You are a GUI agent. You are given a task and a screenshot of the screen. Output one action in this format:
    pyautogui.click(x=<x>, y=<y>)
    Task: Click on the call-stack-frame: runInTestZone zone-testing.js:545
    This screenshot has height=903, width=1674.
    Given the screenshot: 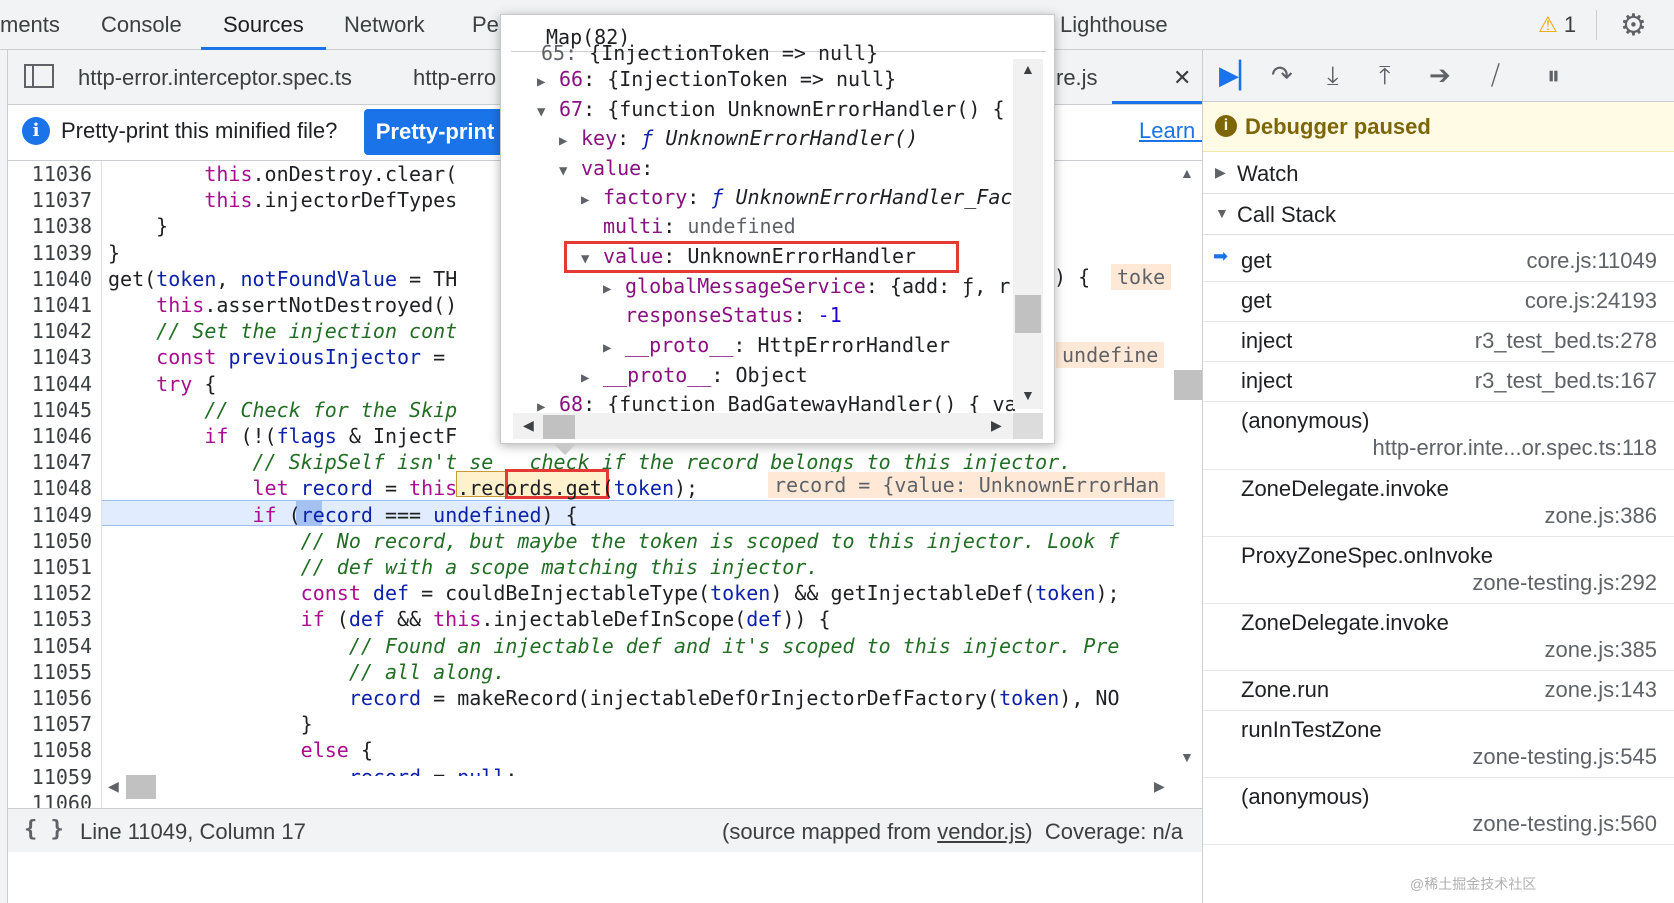 What is the action you would take?
    pyautogui.click(x=1438, y=744)
    